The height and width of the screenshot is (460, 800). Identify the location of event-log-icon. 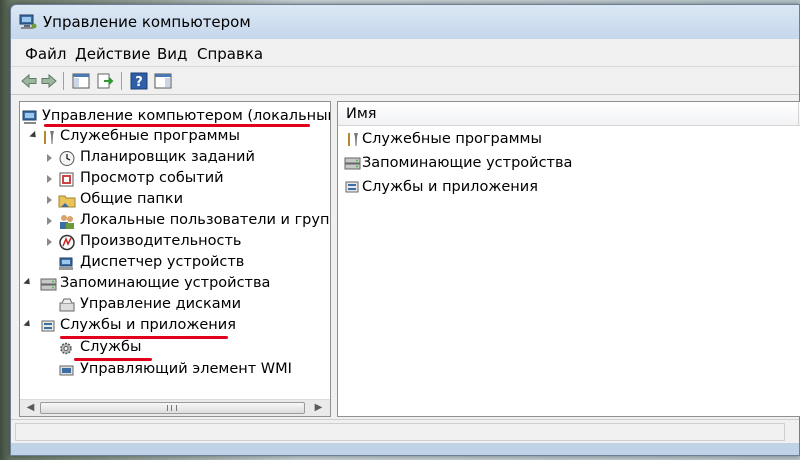
(66, 179).